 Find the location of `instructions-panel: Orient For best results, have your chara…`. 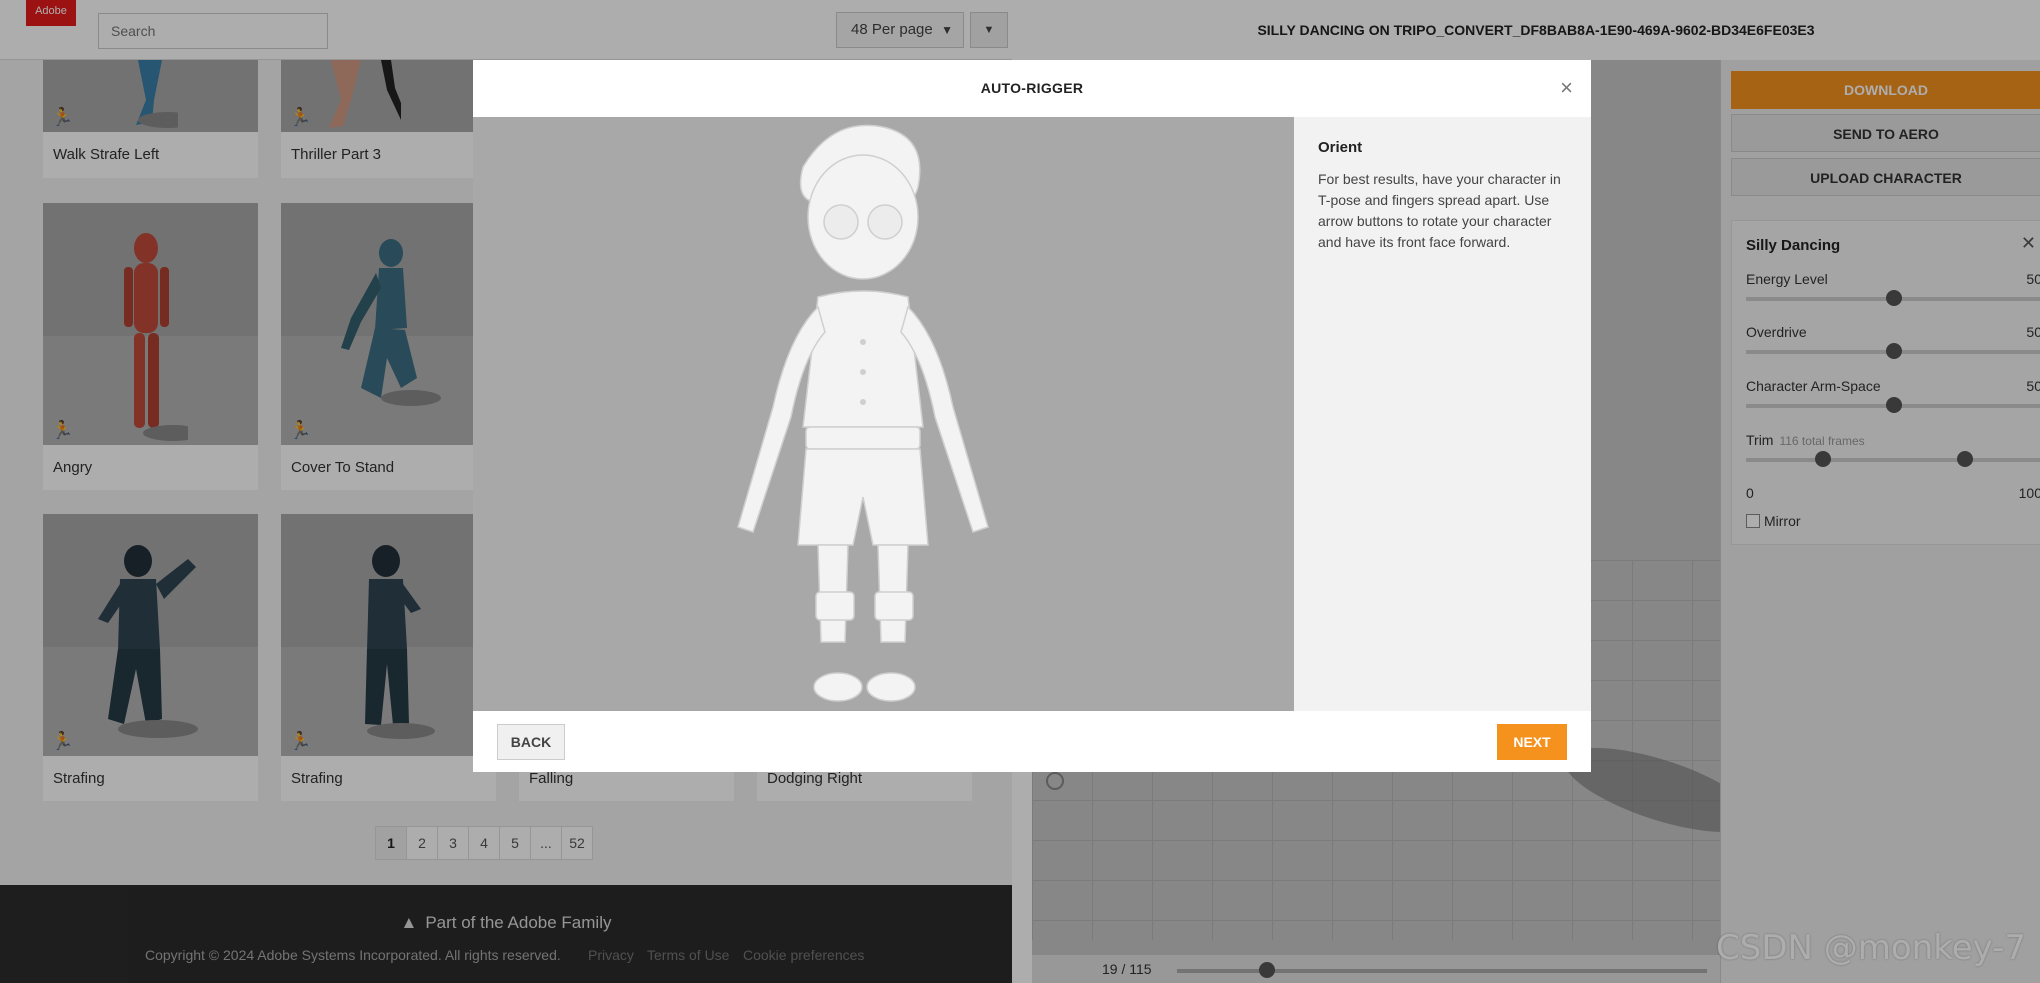

instructions-panel: Orient For best results, have your chara… is located at coordinates (1442, 414).